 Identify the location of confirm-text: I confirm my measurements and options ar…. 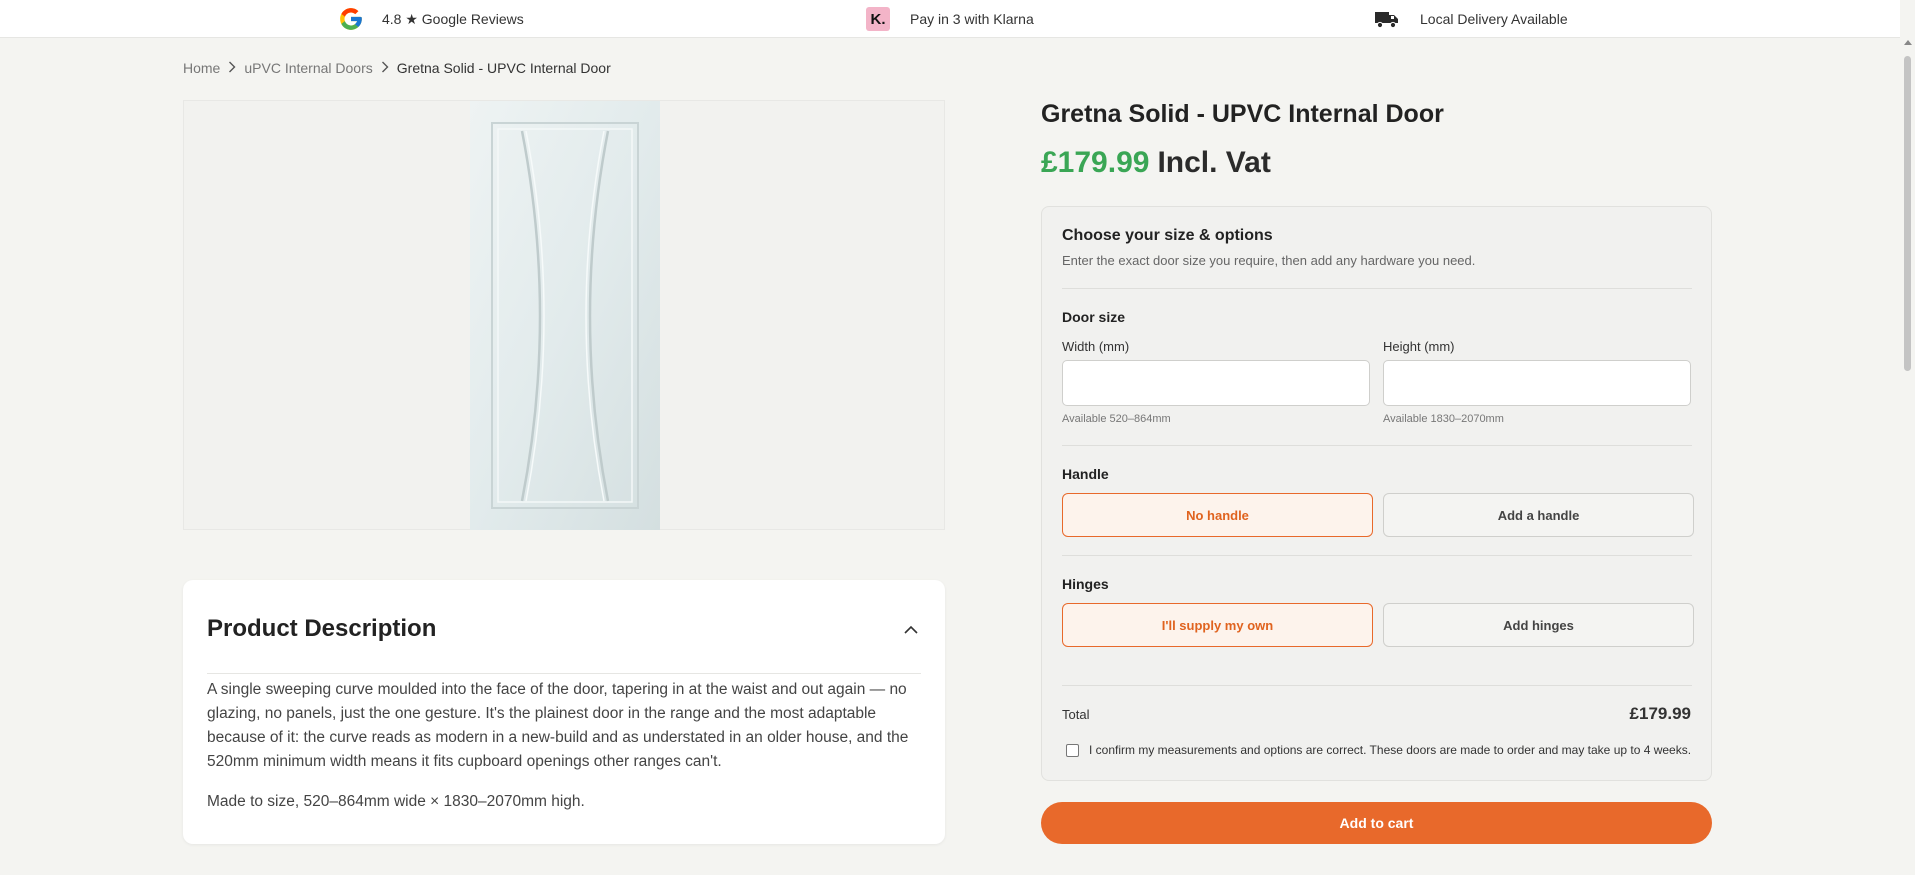
(1390, 750).